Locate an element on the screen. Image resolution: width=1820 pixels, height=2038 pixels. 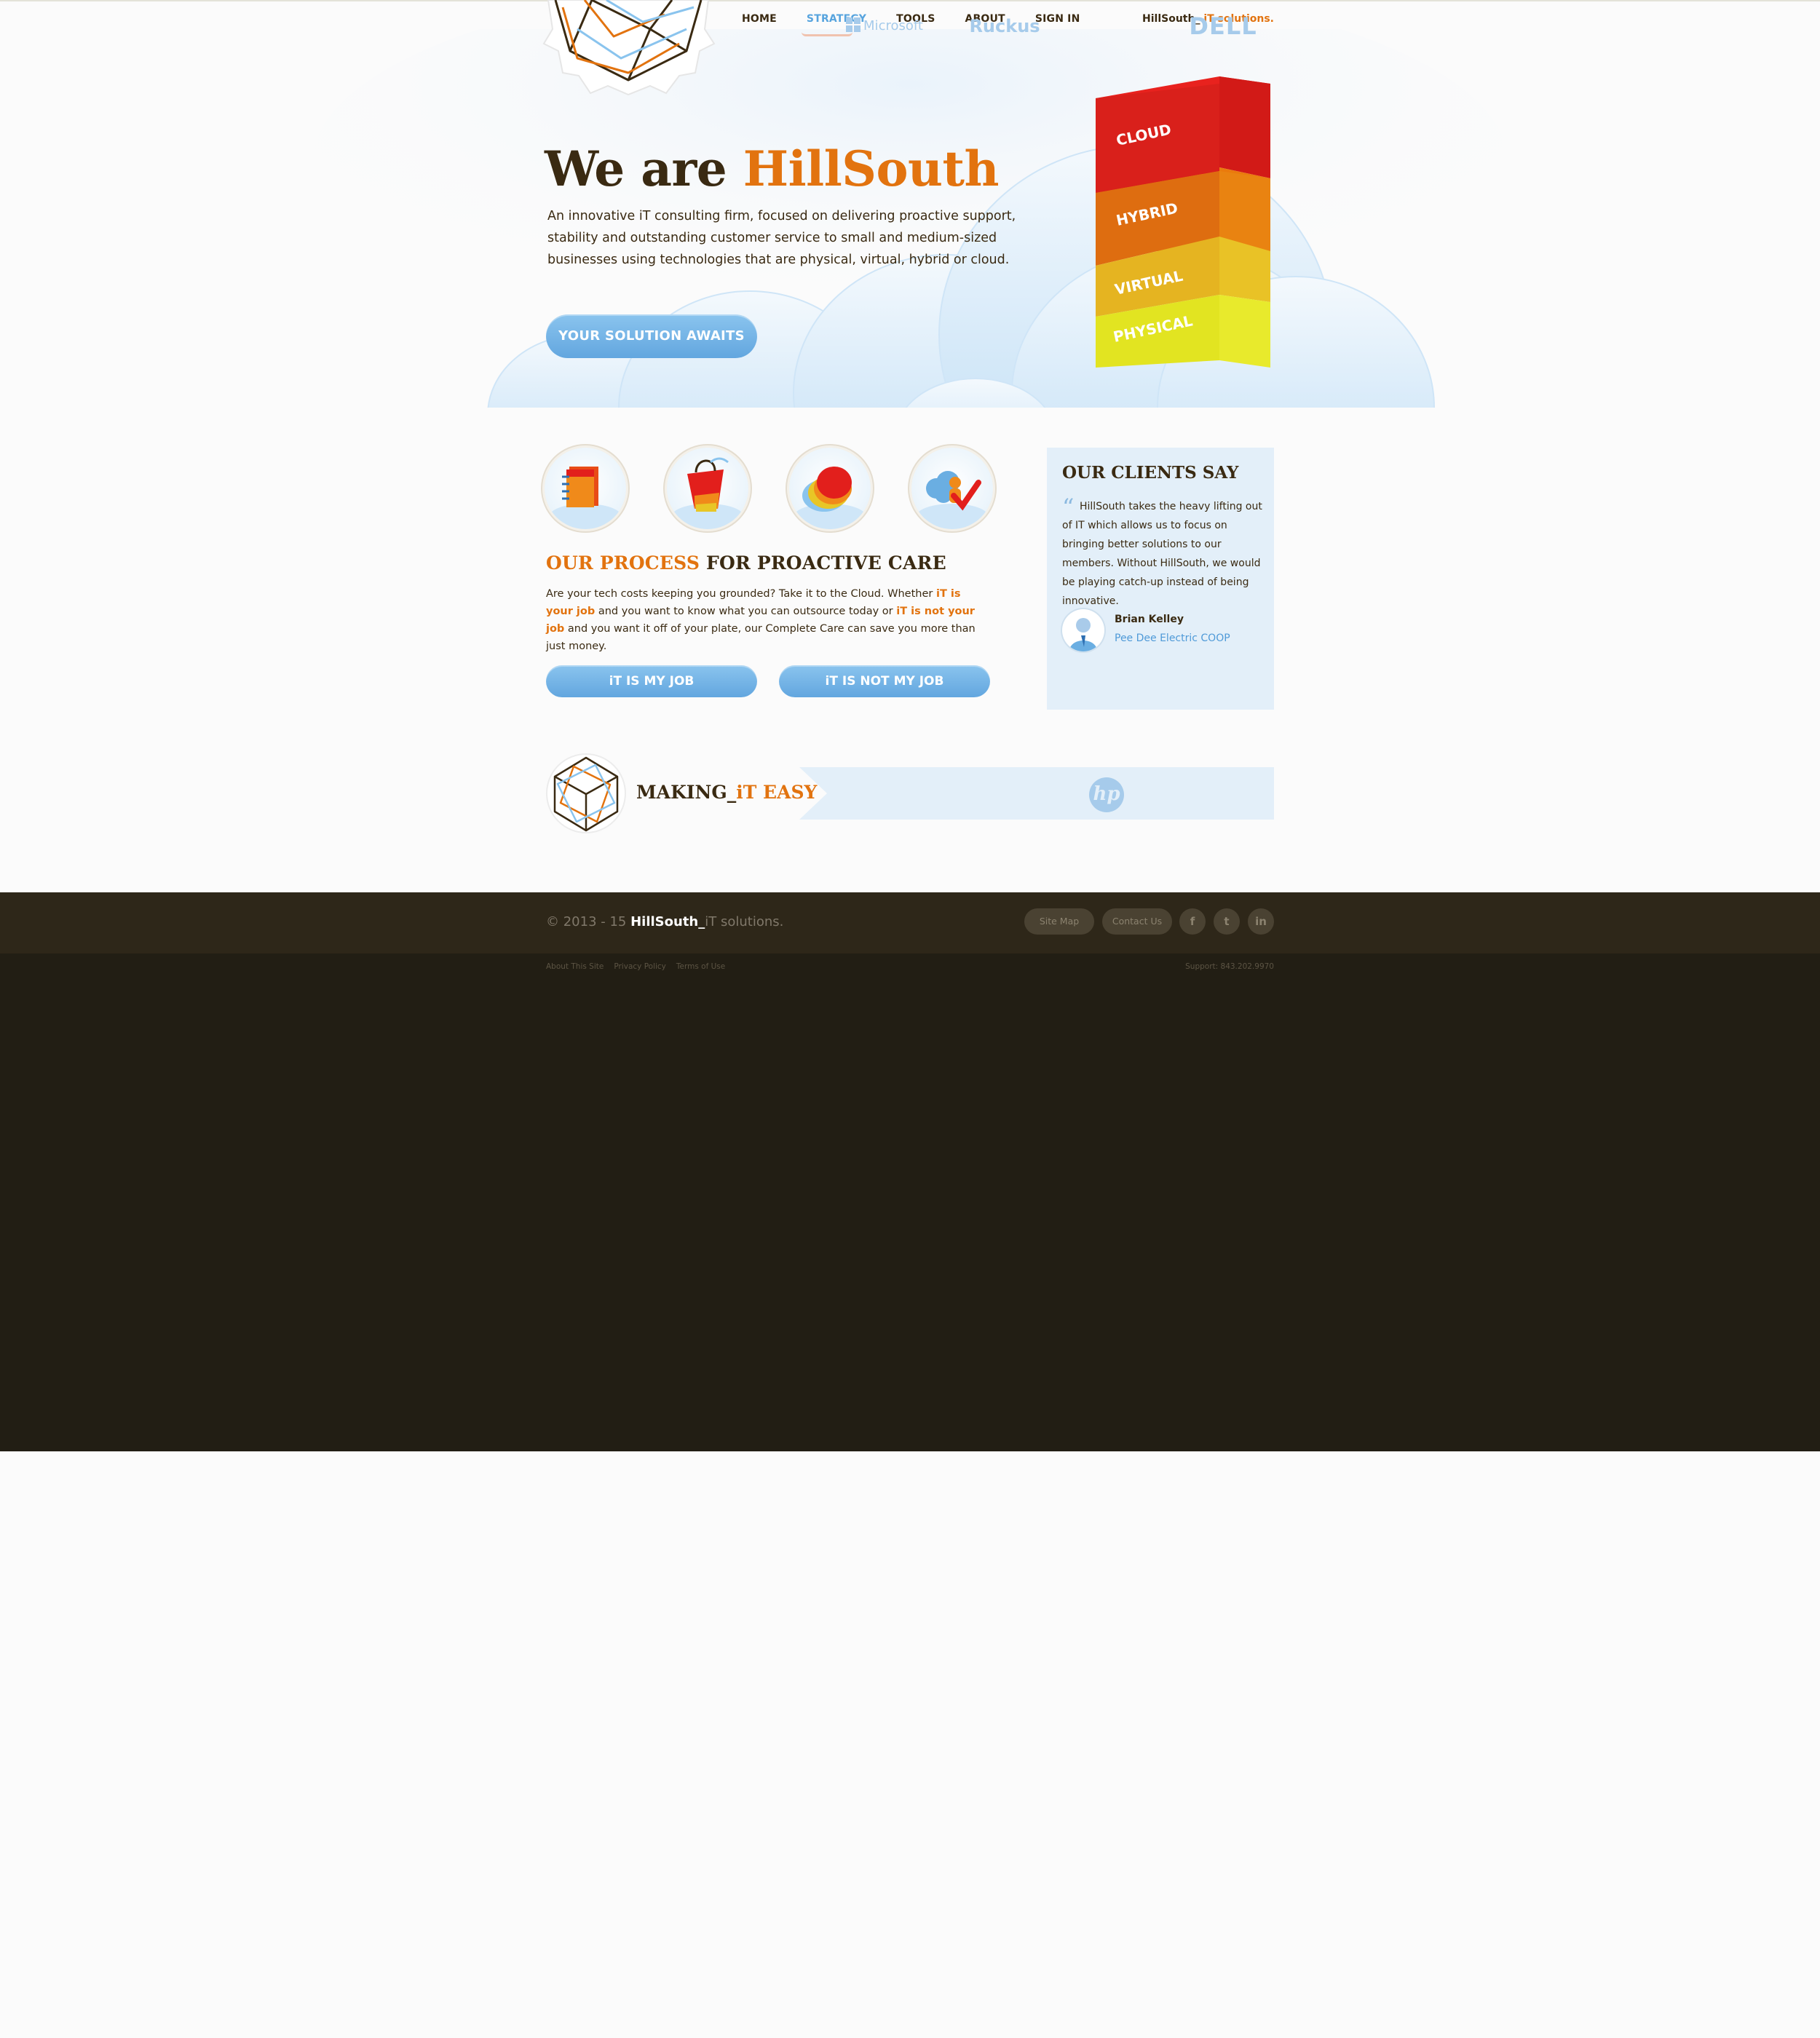
hero-title: We are HillSouth is located at coordinates (772, 169).